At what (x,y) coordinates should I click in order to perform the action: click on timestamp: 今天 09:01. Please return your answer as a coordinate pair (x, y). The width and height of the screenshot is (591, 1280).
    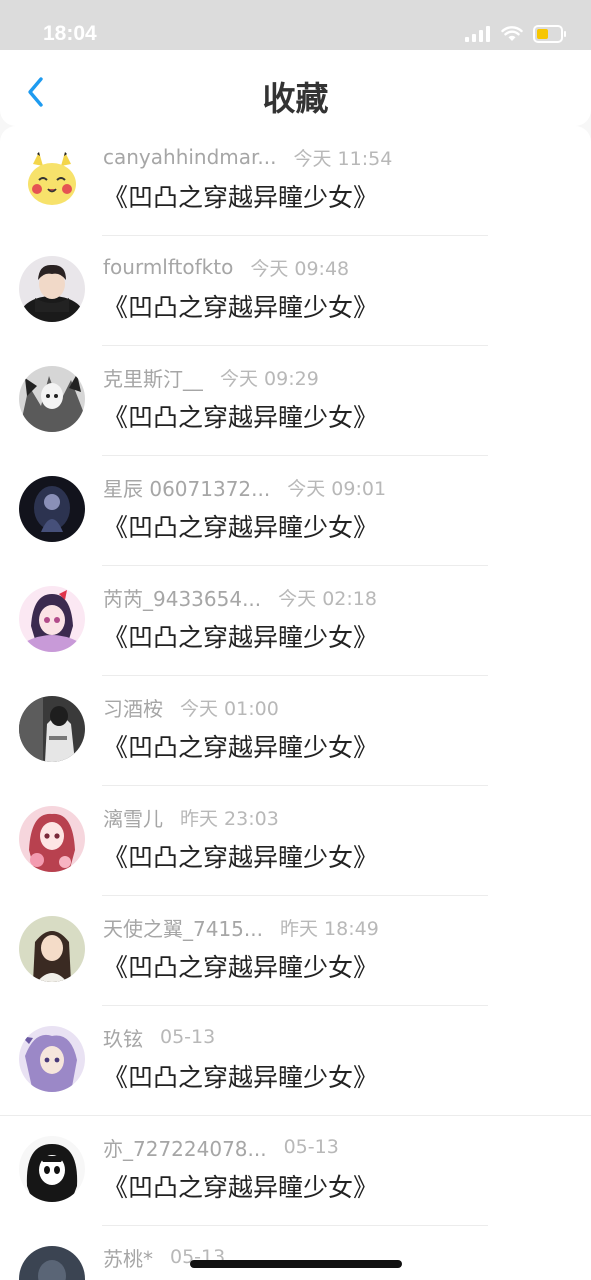
    Looking at the image, I should click on (337, 488).